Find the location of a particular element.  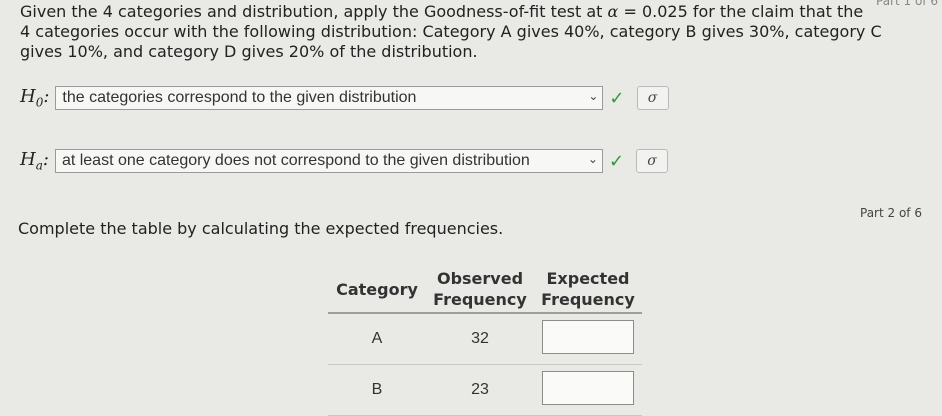

expected-input-a is located at coordinates (588, 336).